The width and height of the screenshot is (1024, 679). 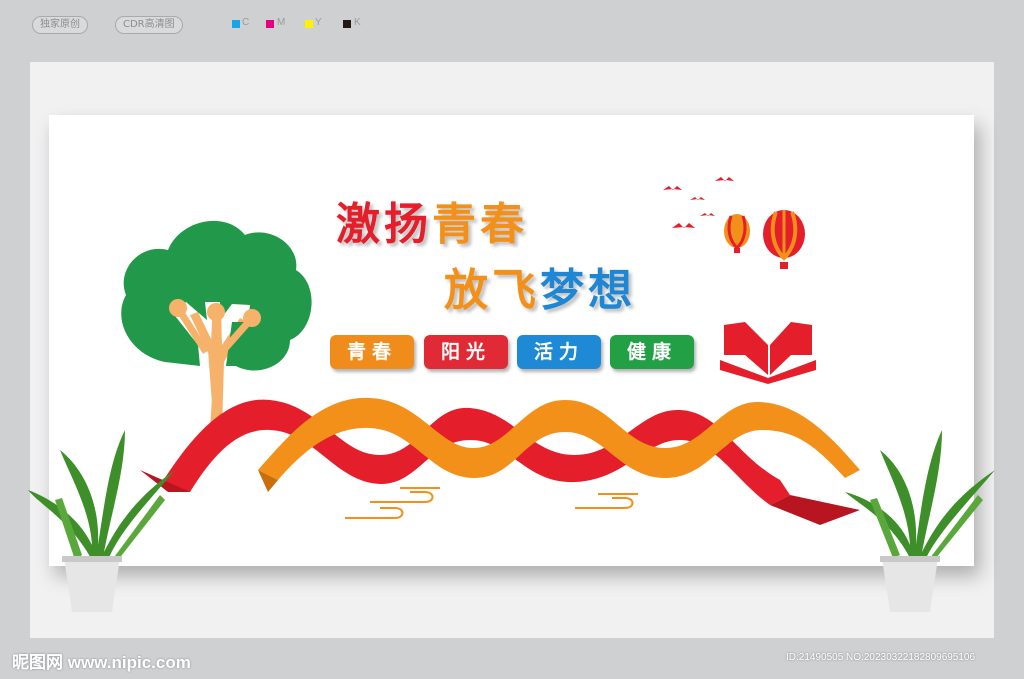 I want to click on headline-line-1: 激扬青春, so click(x=432, y=220).